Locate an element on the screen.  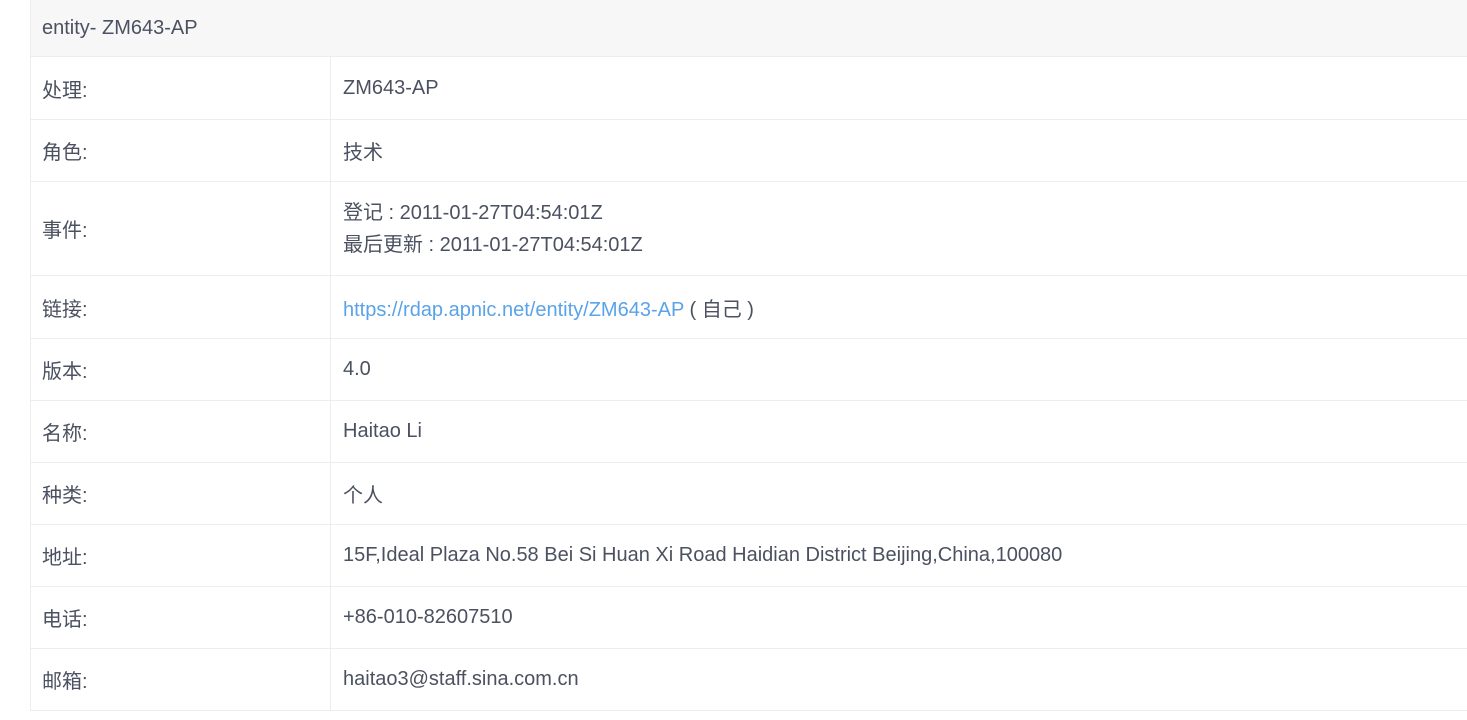
kind-value: 个人 is located at coordinates (363, 496).